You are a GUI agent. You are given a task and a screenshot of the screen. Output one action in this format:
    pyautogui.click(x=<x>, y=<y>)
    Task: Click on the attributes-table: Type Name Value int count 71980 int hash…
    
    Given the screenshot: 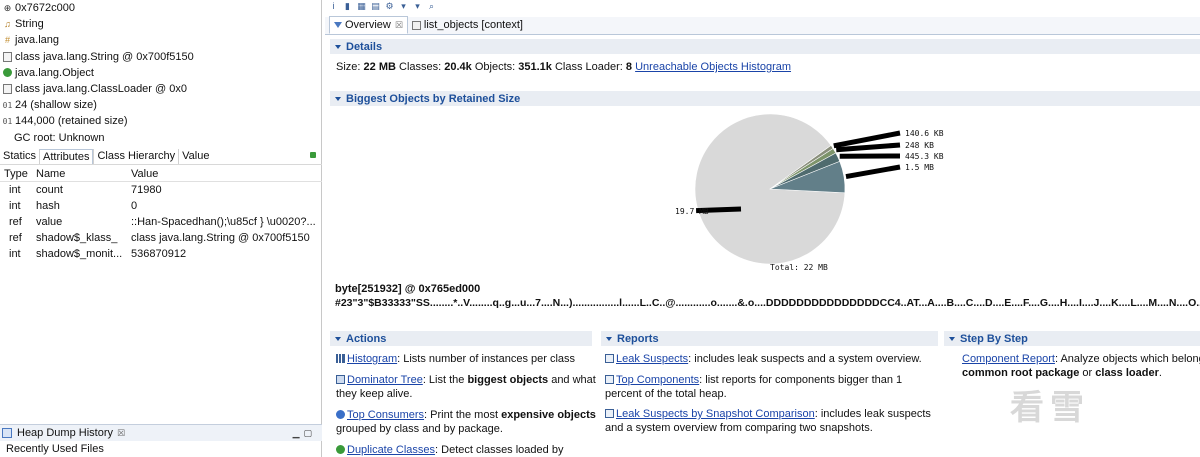 What is the action you would take?
    pyautogui.click(x=161, y=214)
    